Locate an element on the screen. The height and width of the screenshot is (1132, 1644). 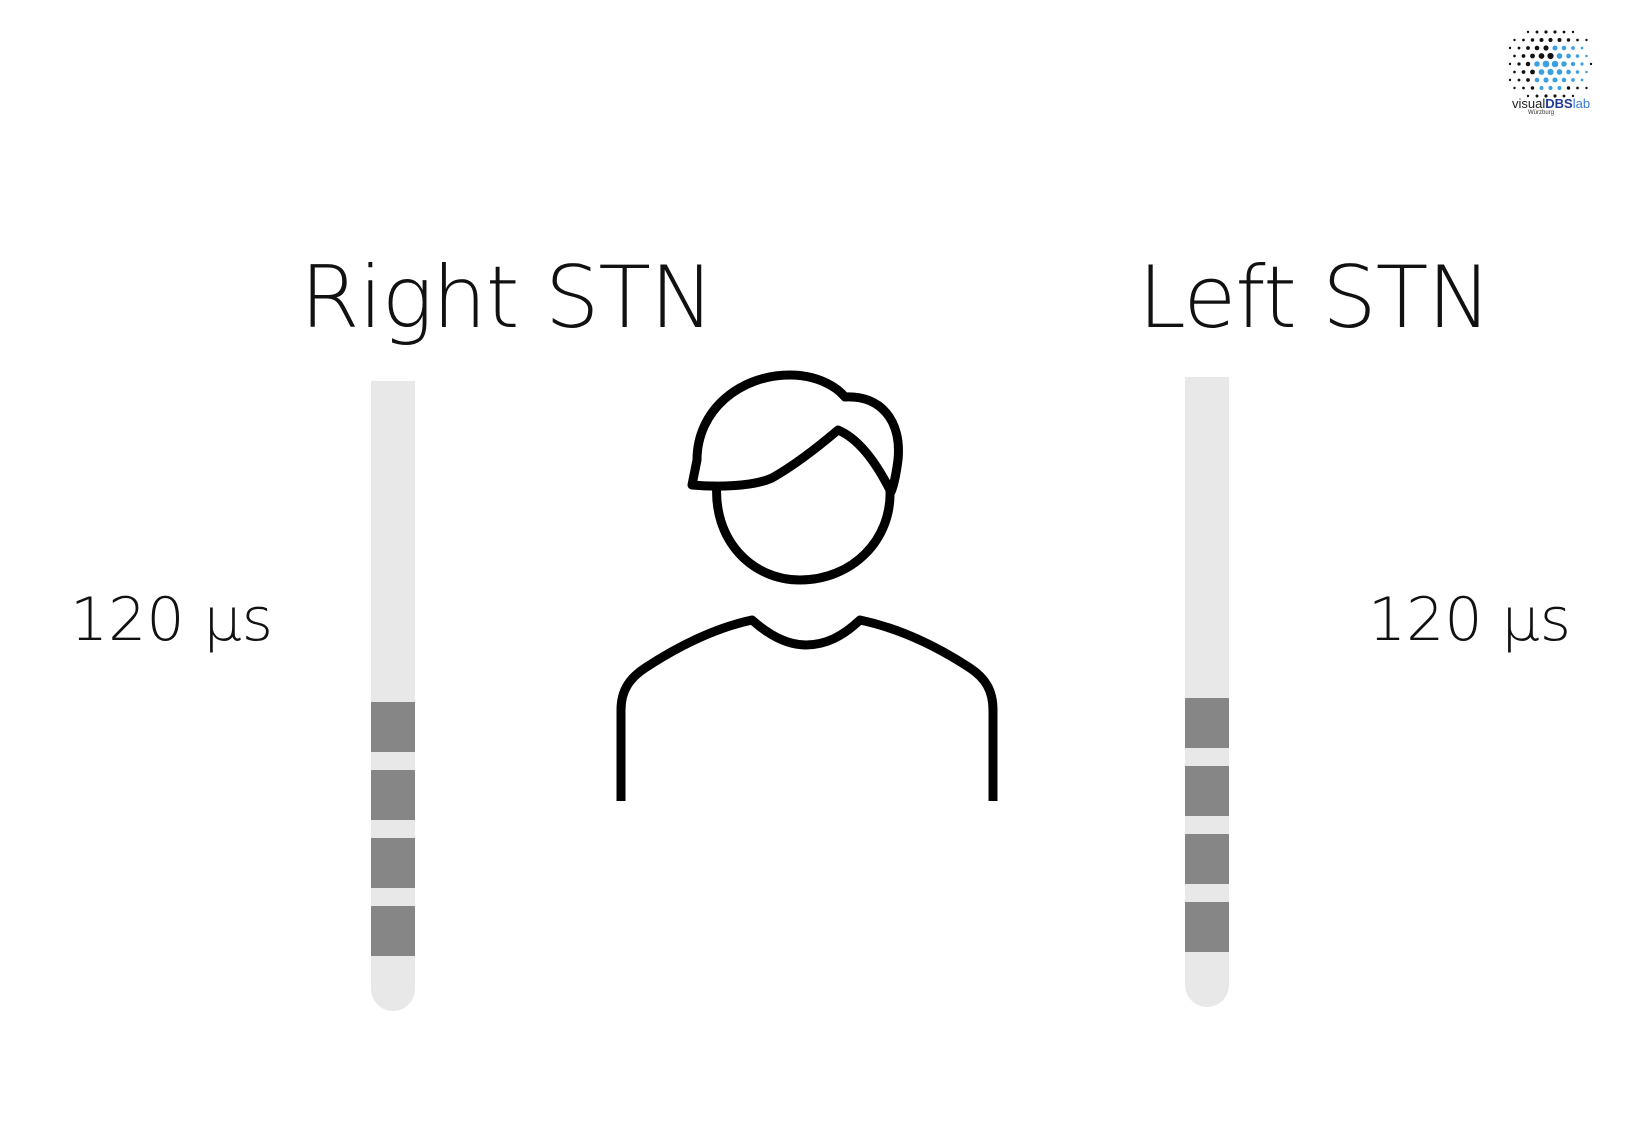
right-dbs-lead is located at coordinates (393, 696).